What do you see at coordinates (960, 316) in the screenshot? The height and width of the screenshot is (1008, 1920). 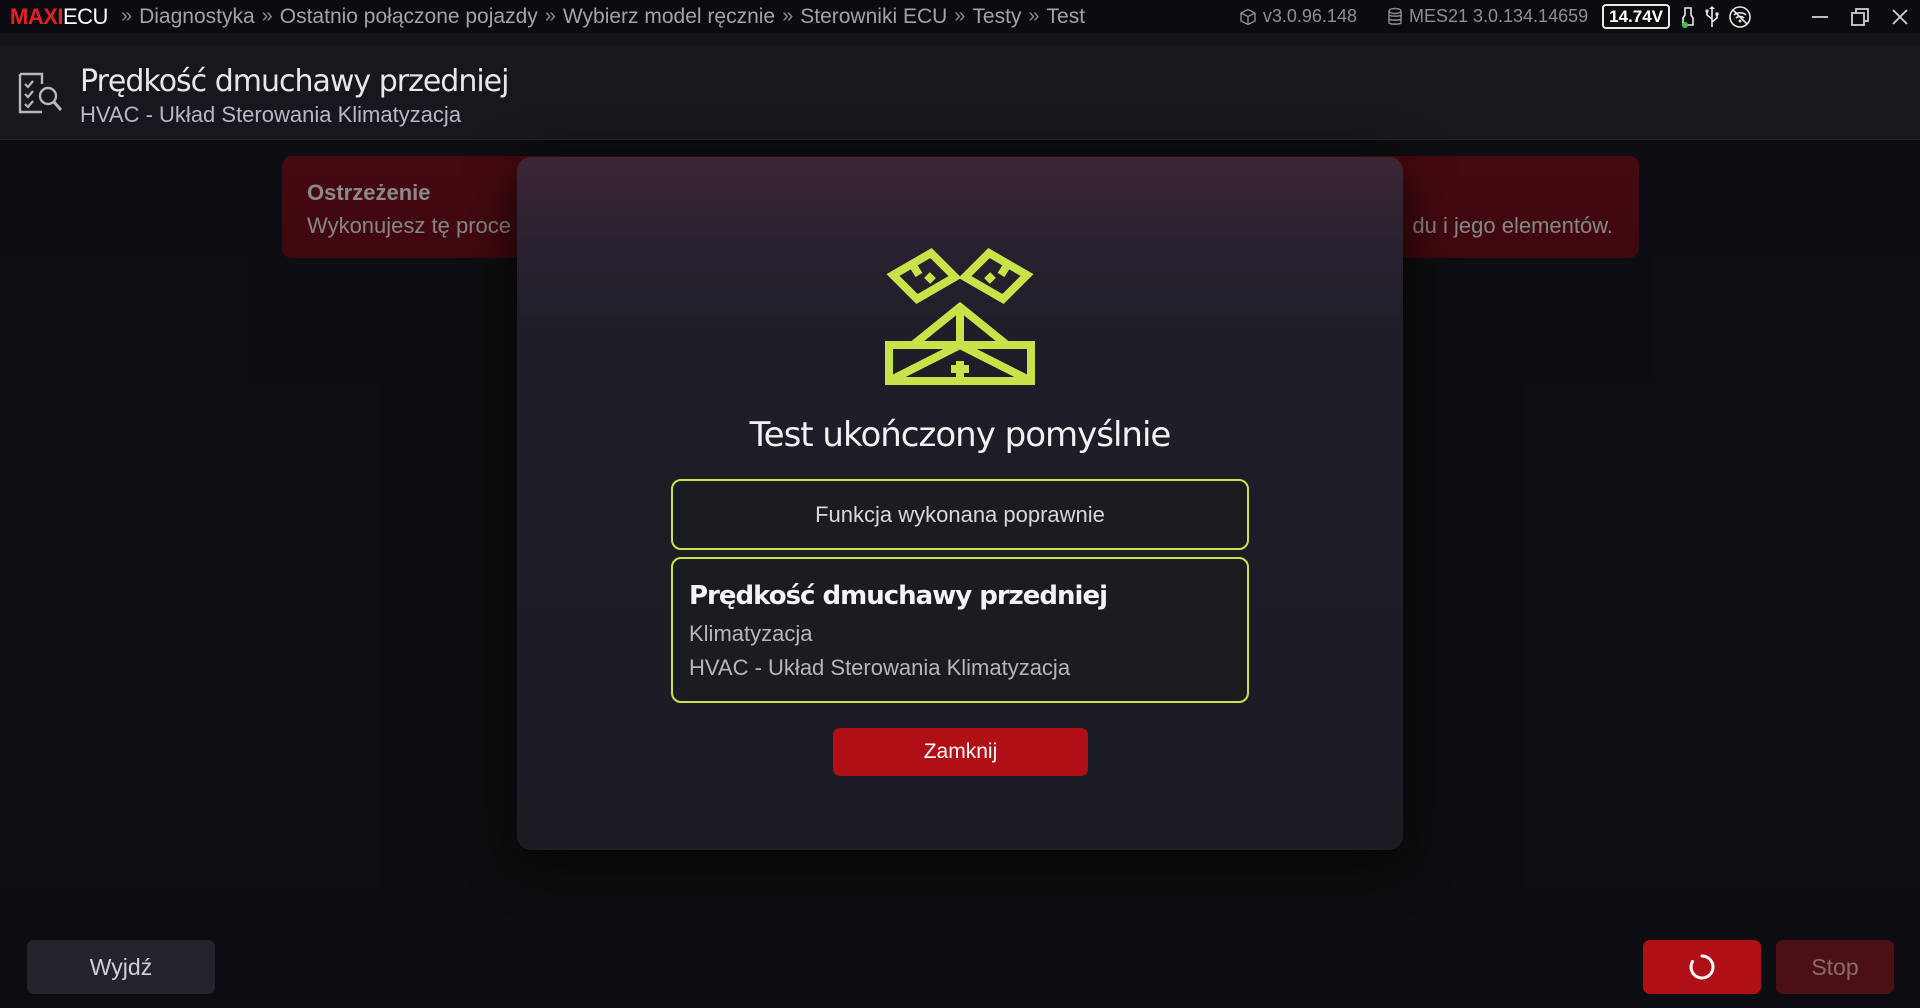 I see `finish-flags-icon` at bounding box center [960, 316].